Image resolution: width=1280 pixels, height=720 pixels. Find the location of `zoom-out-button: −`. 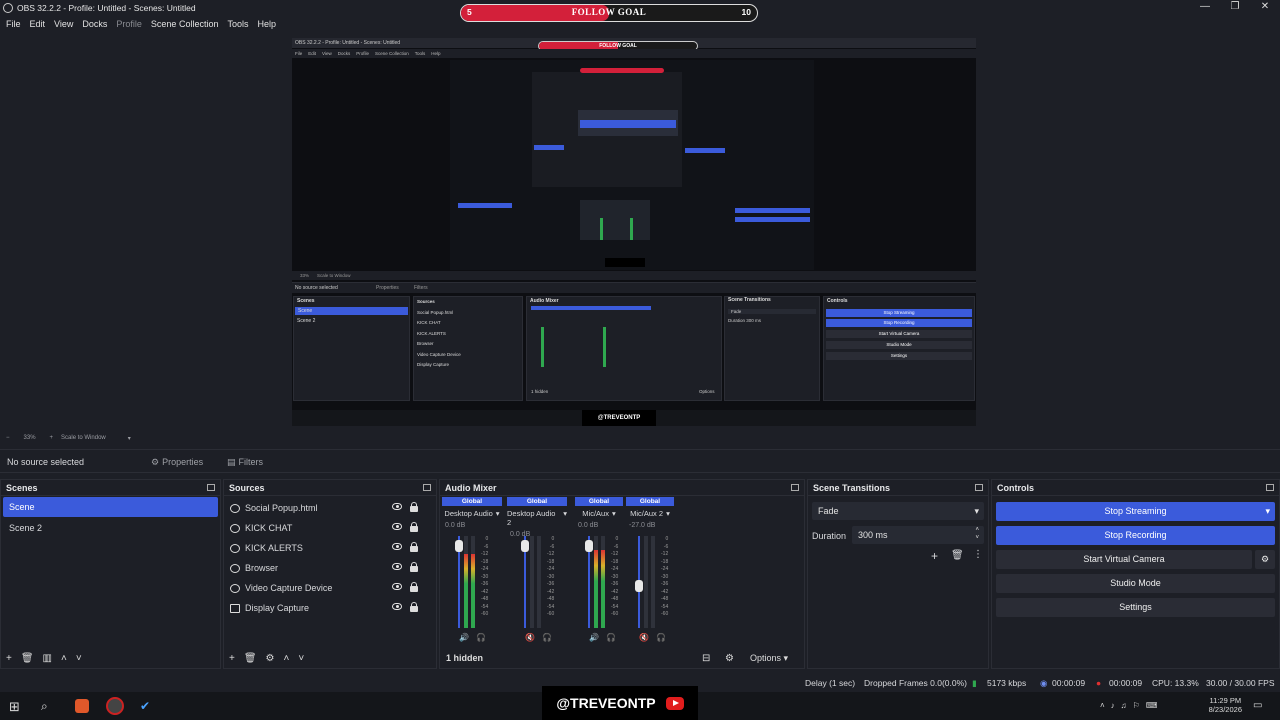

zoom-out-button: − is located at coordinates (8, 438).